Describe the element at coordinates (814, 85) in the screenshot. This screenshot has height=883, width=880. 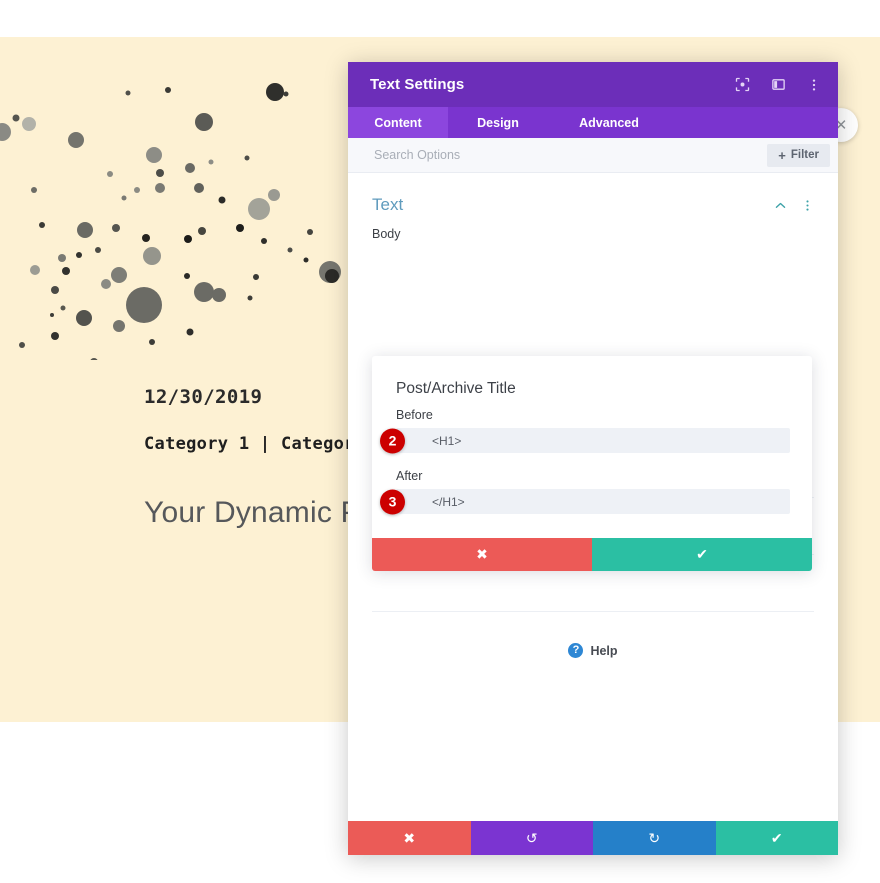
I see `more-vertical-icon` at that location.